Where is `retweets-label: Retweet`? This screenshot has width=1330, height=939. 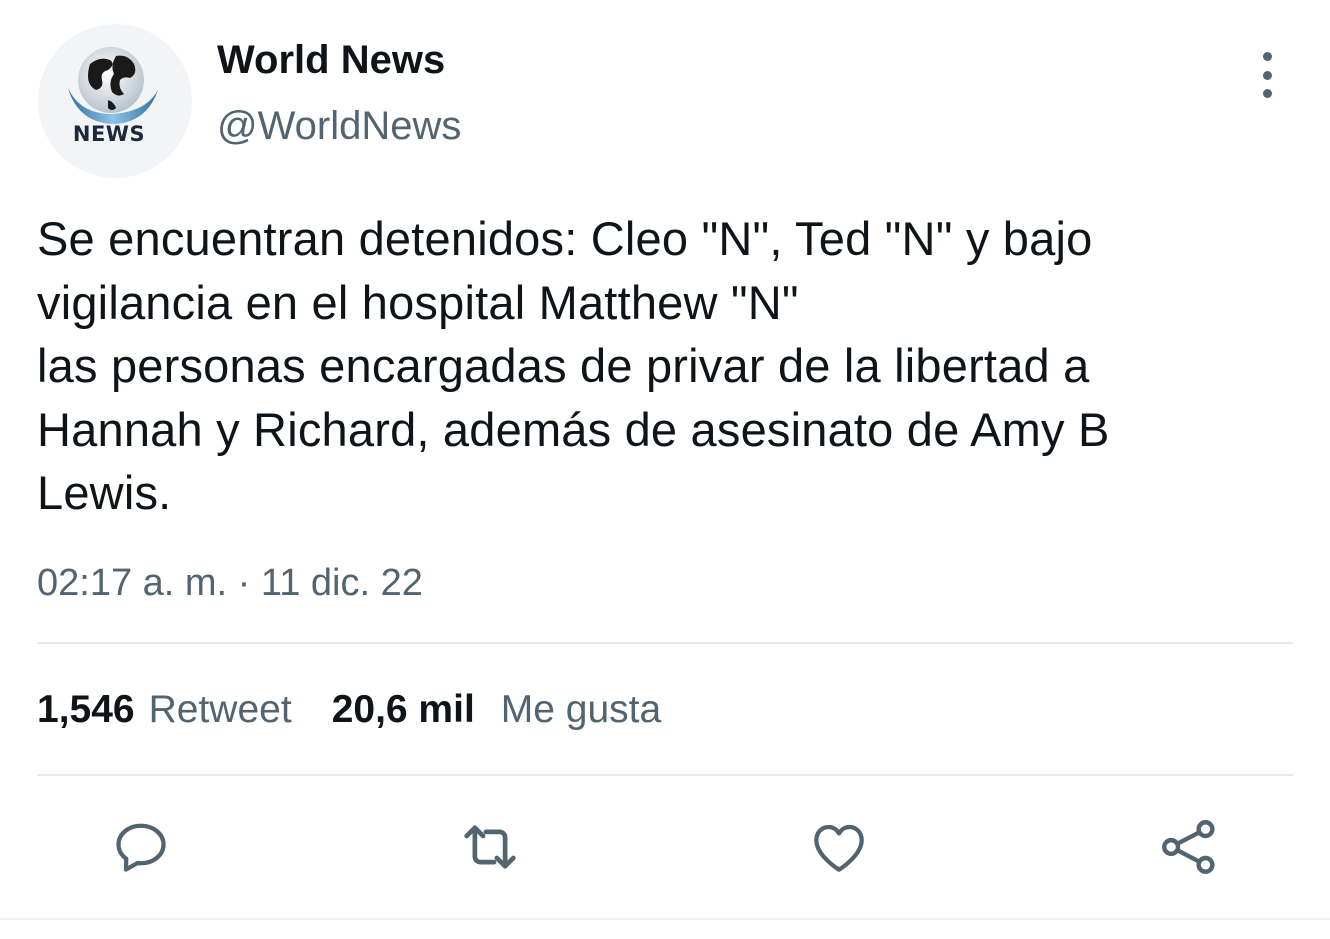
retweets-label: Retweet is located at coordinates (220, 710).